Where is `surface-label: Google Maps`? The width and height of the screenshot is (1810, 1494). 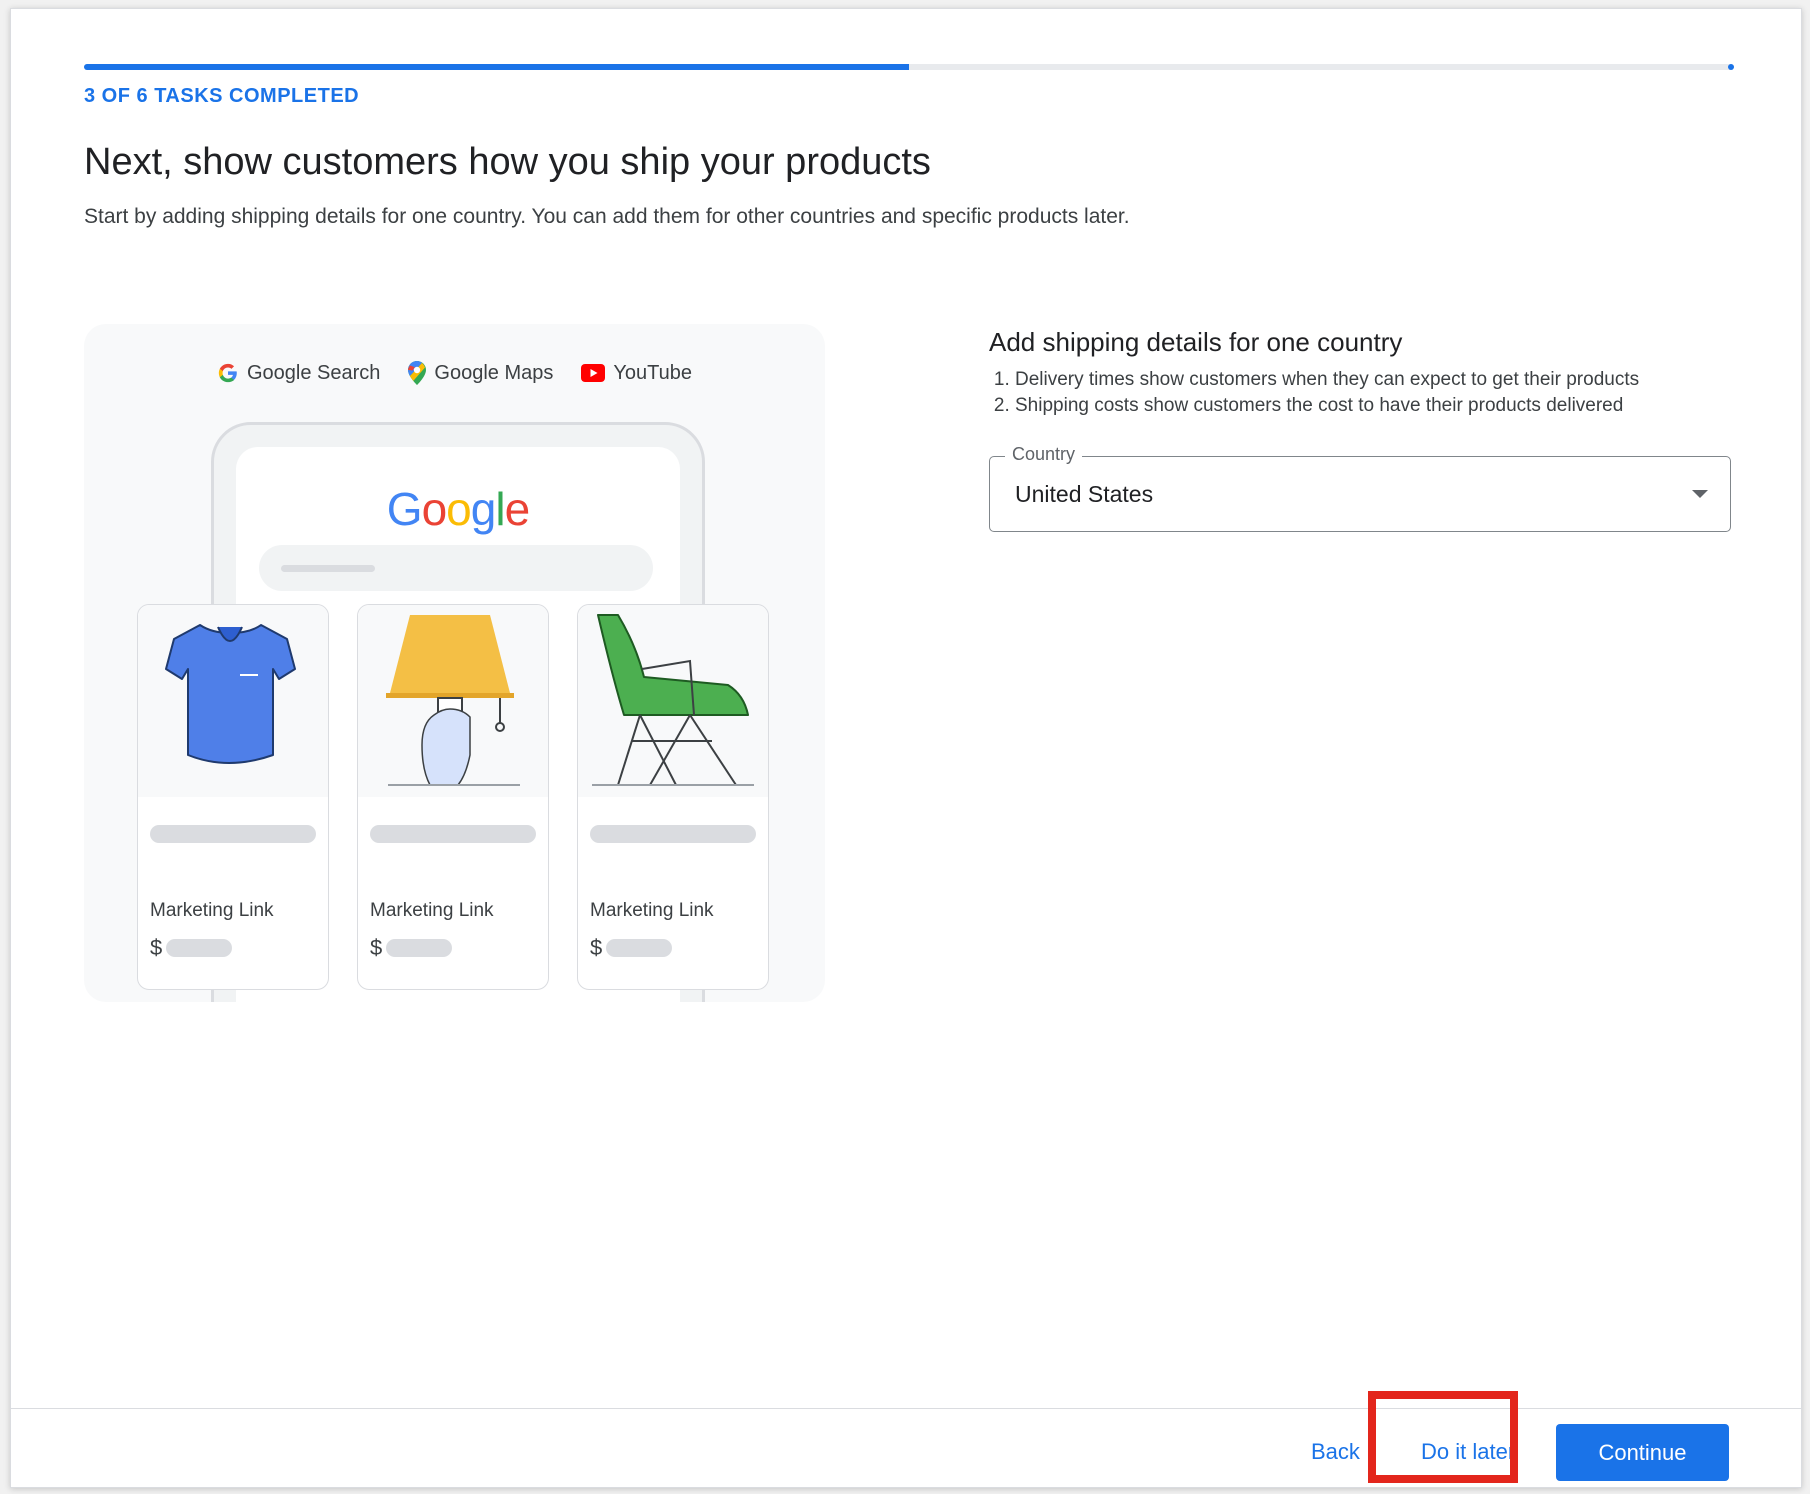 surface-label: Google Maps is located at coordinates (494, 372).